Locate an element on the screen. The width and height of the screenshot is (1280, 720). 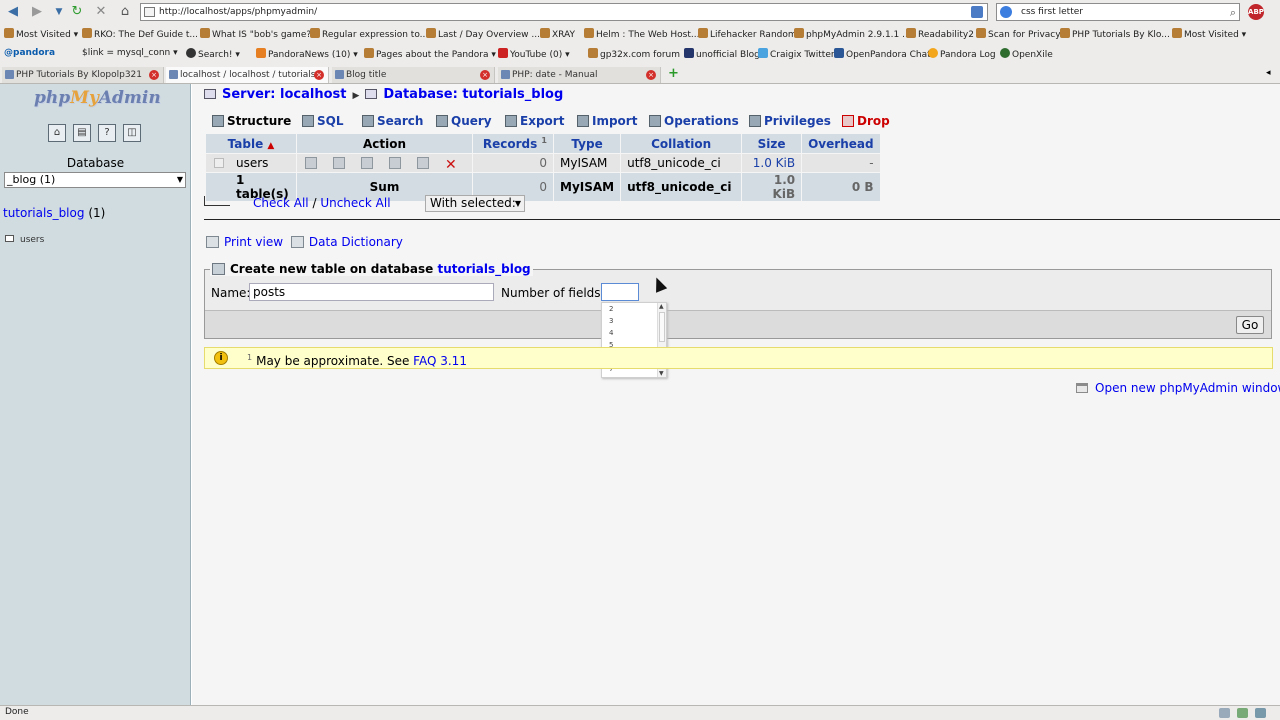
structure-icon is located at coordinates (339, 162).